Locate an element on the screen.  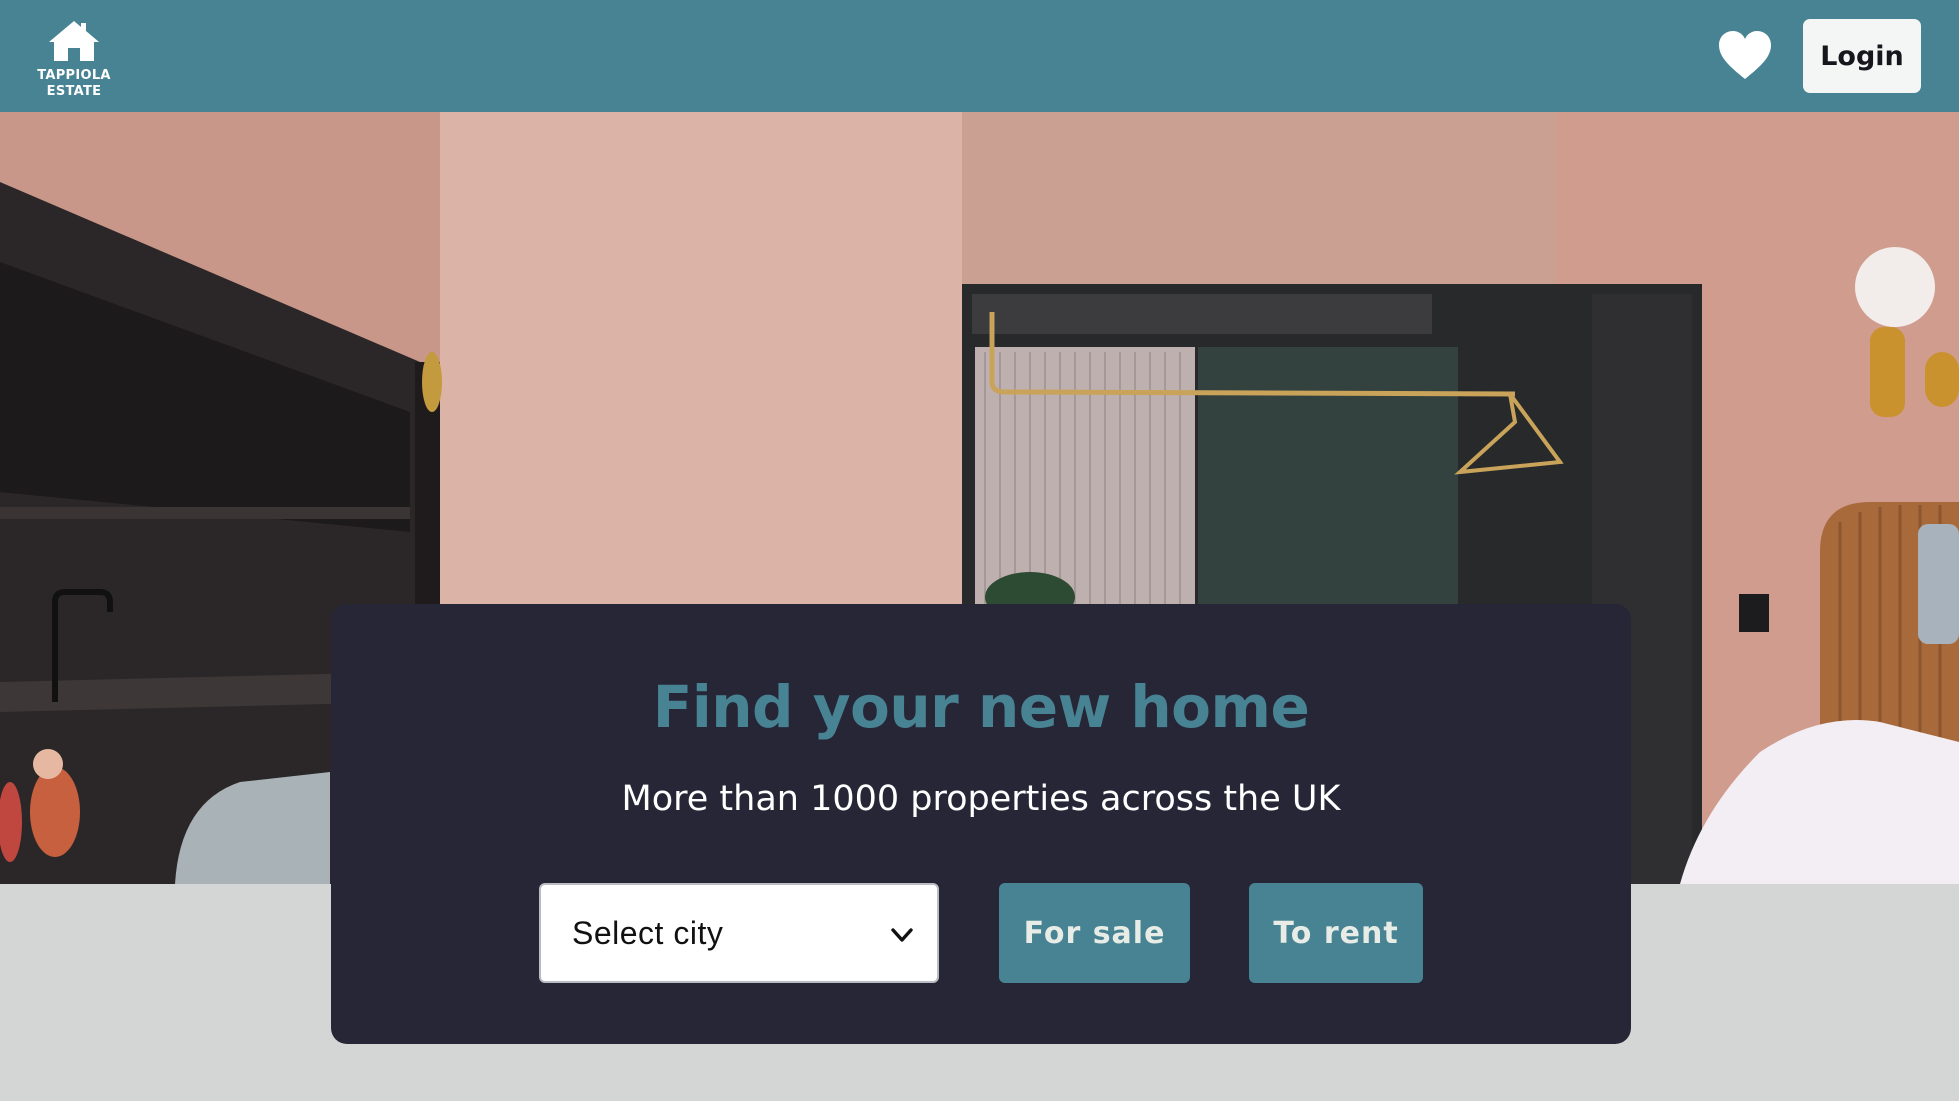
site-logo: TAPPIOLA ESTATE is located at coordinates (74, 60).